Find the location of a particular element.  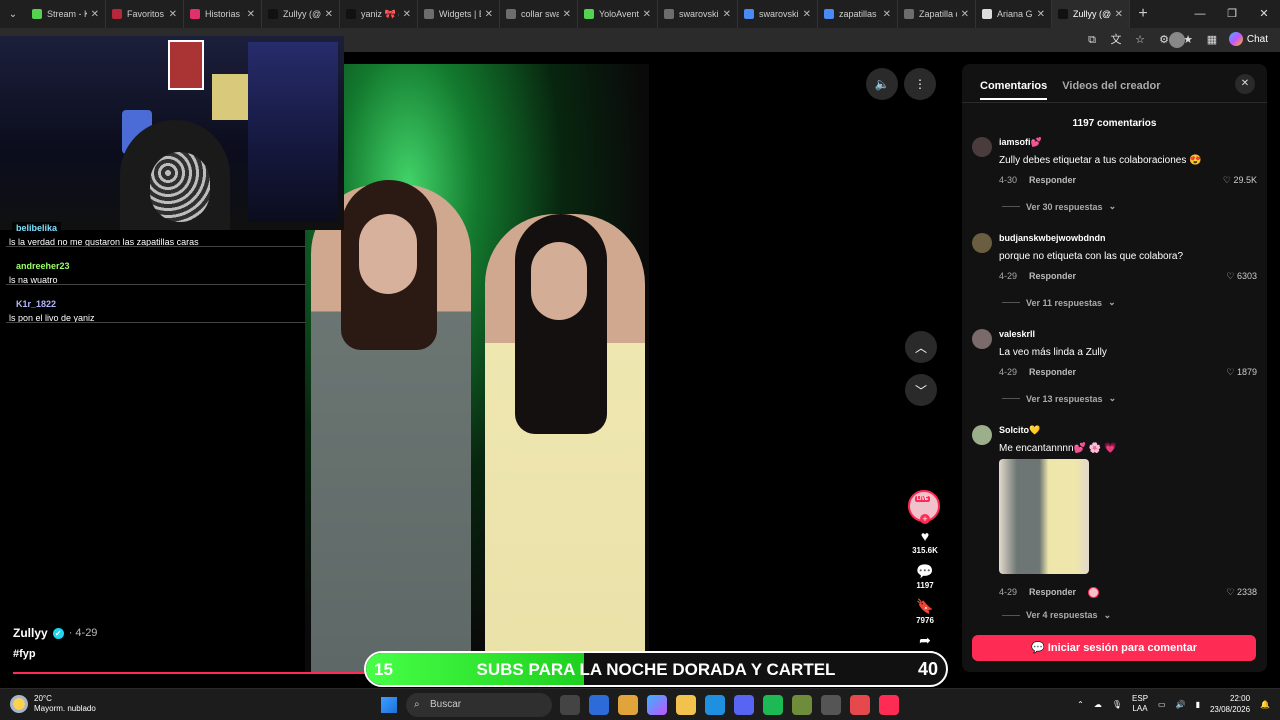

video-hashtag: #fyp is located at coordinates (55, 654).